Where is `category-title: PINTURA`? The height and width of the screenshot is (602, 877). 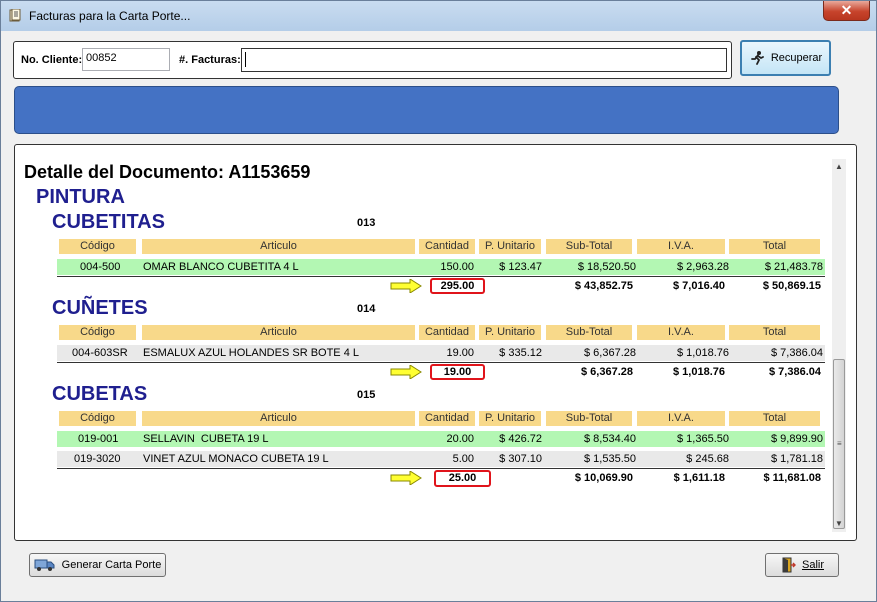
category-title: PINTURA is located at coordinates (80, 197).